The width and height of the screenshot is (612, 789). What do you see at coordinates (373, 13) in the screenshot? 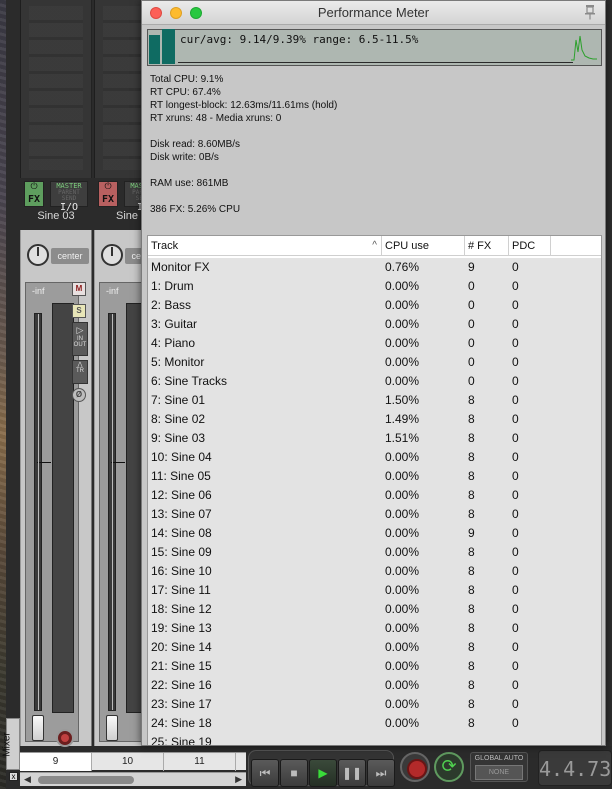
I see `titlebar: Performance Meter` at bounding box center [373, 13].